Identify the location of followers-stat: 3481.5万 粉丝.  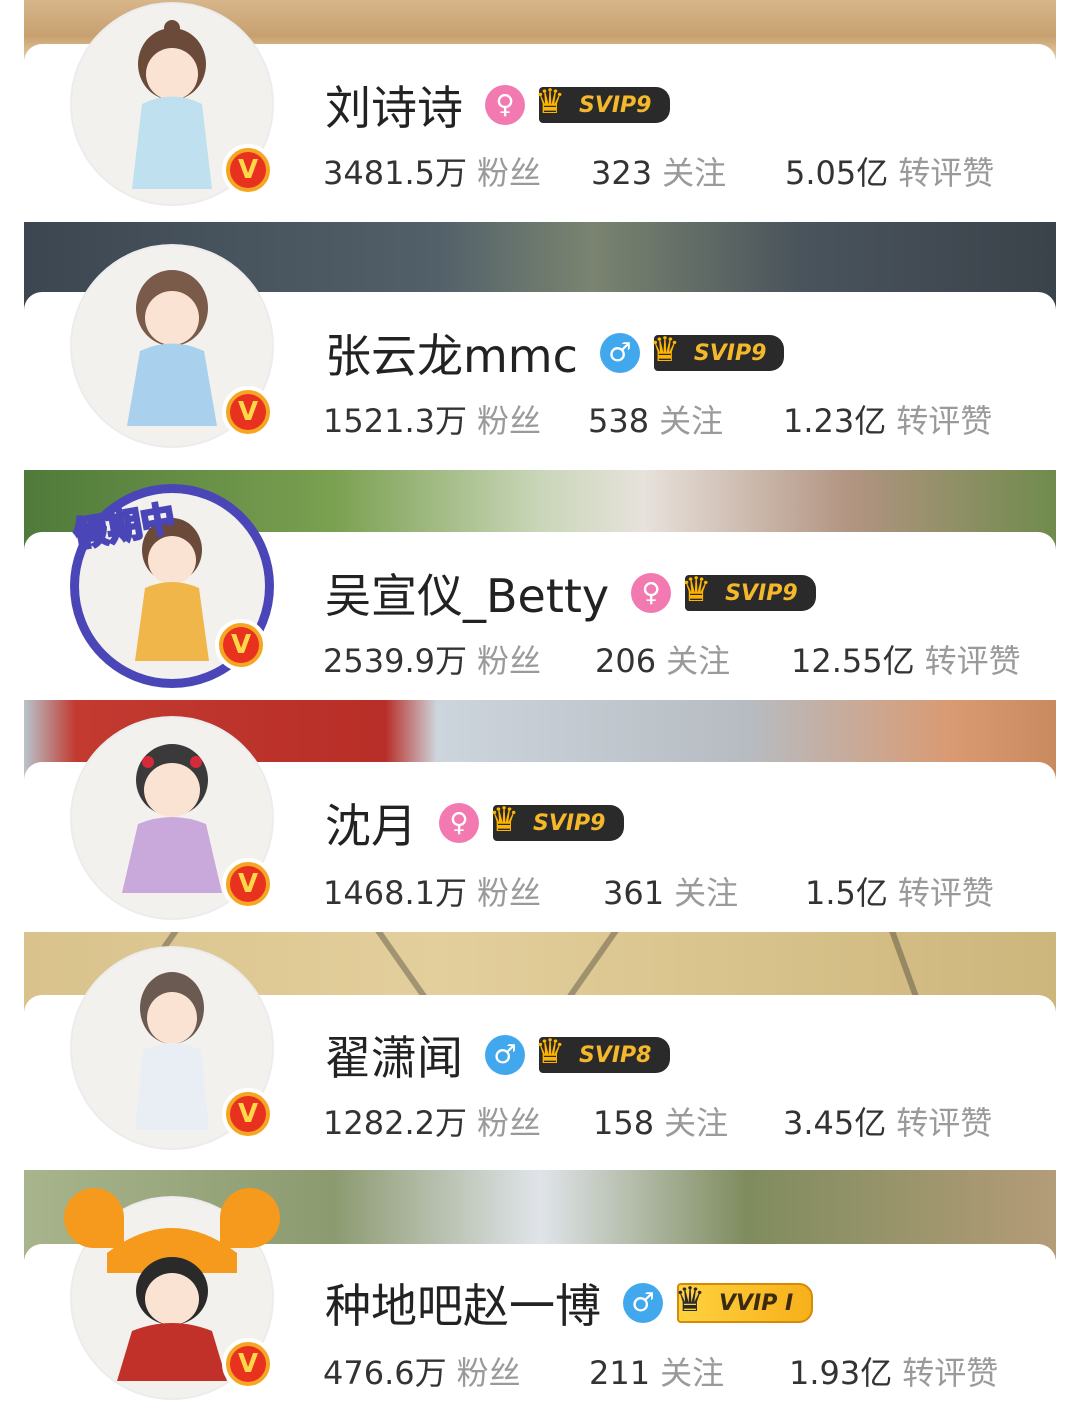
(432, 171).